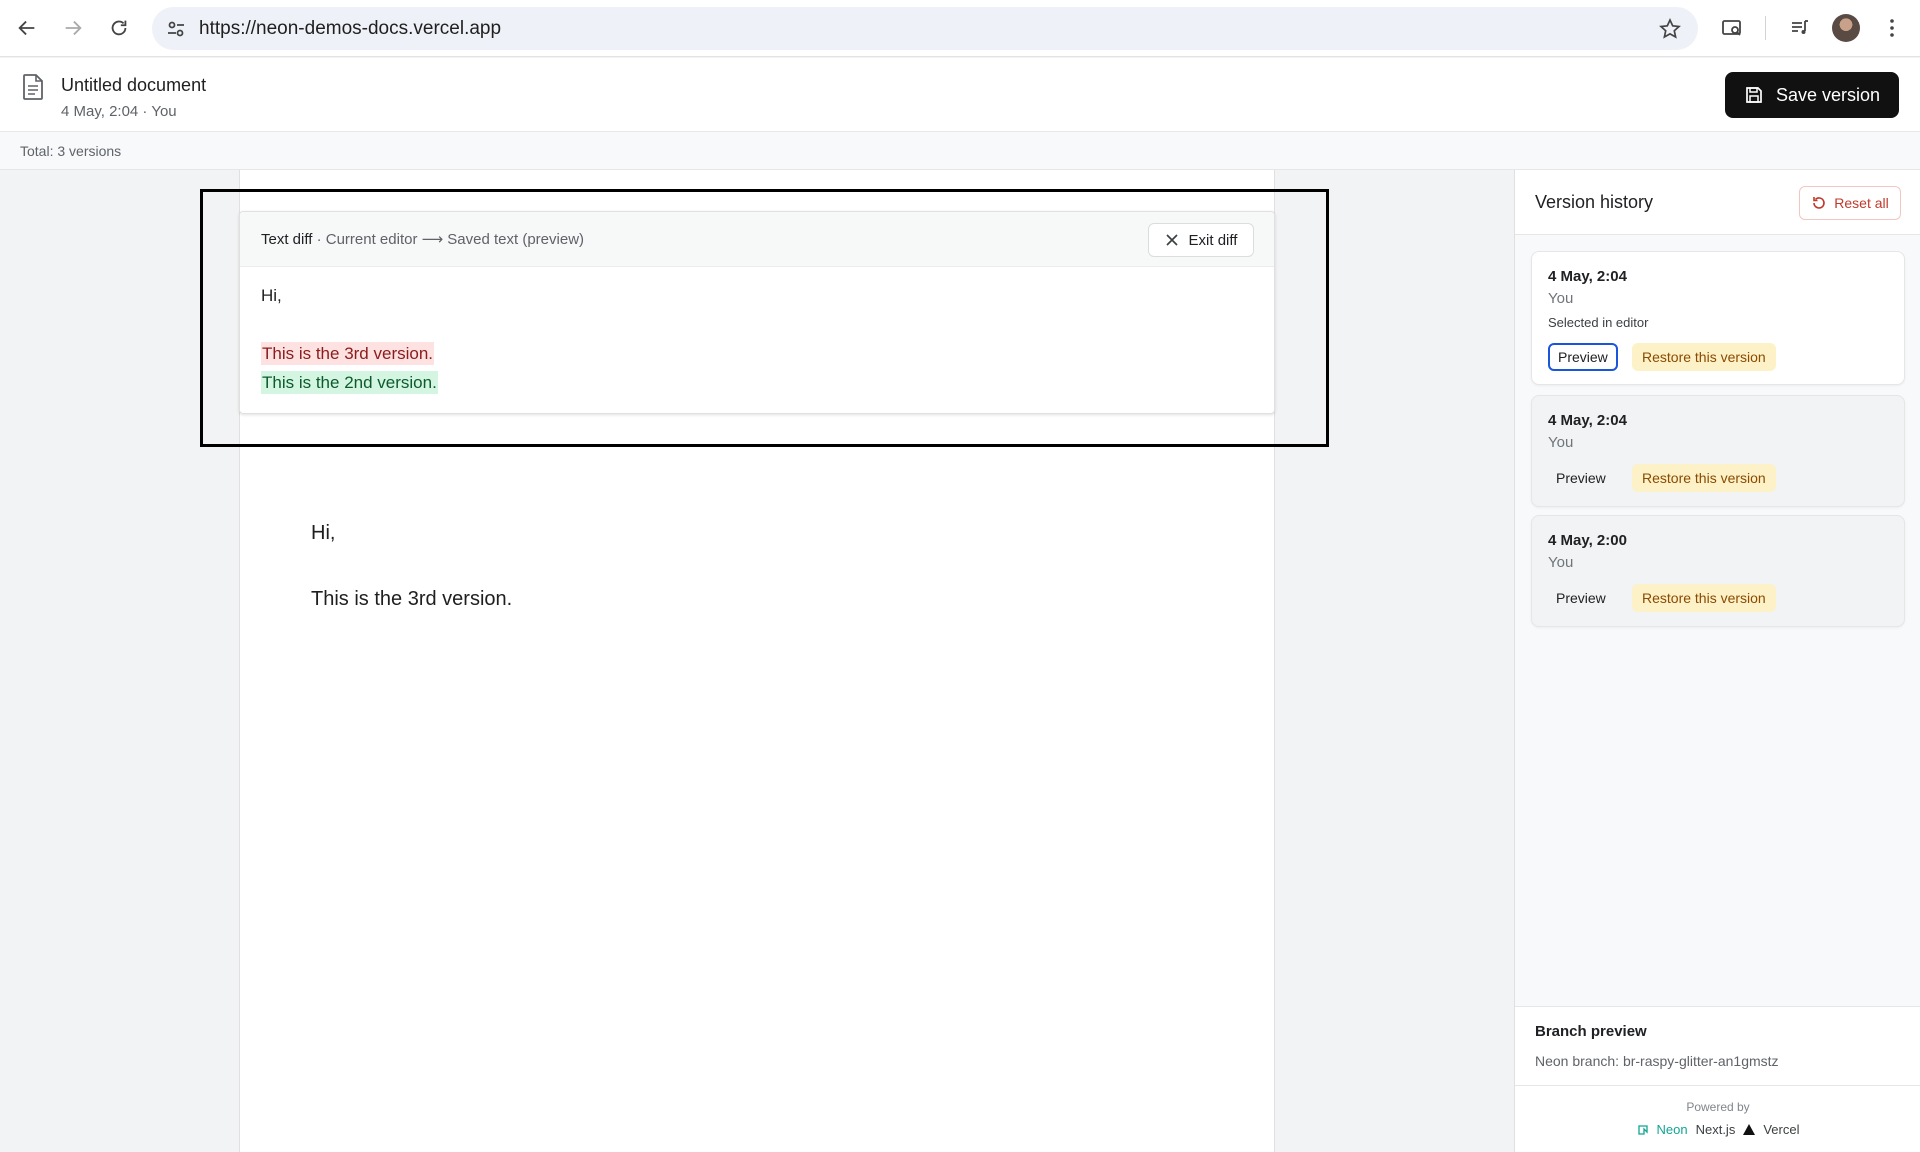 The height and width of the screenshot is (1152, 1920). I want to click on reload-button, so click(119, 28).